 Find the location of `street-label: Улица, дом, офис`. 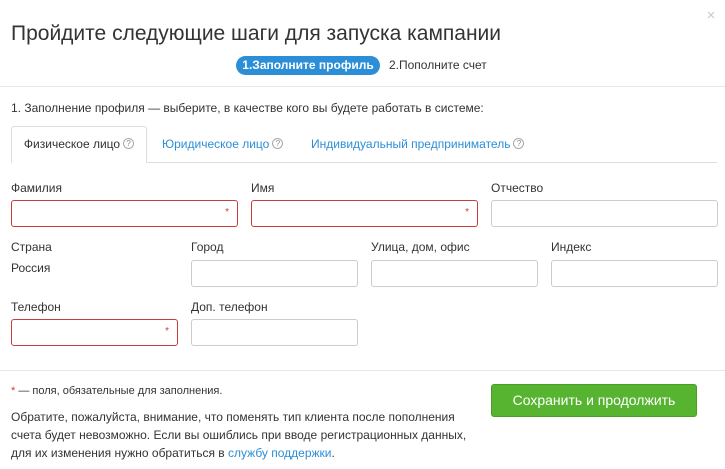

street-label: Улица, дом, офис is located at coordinates (420, 247).